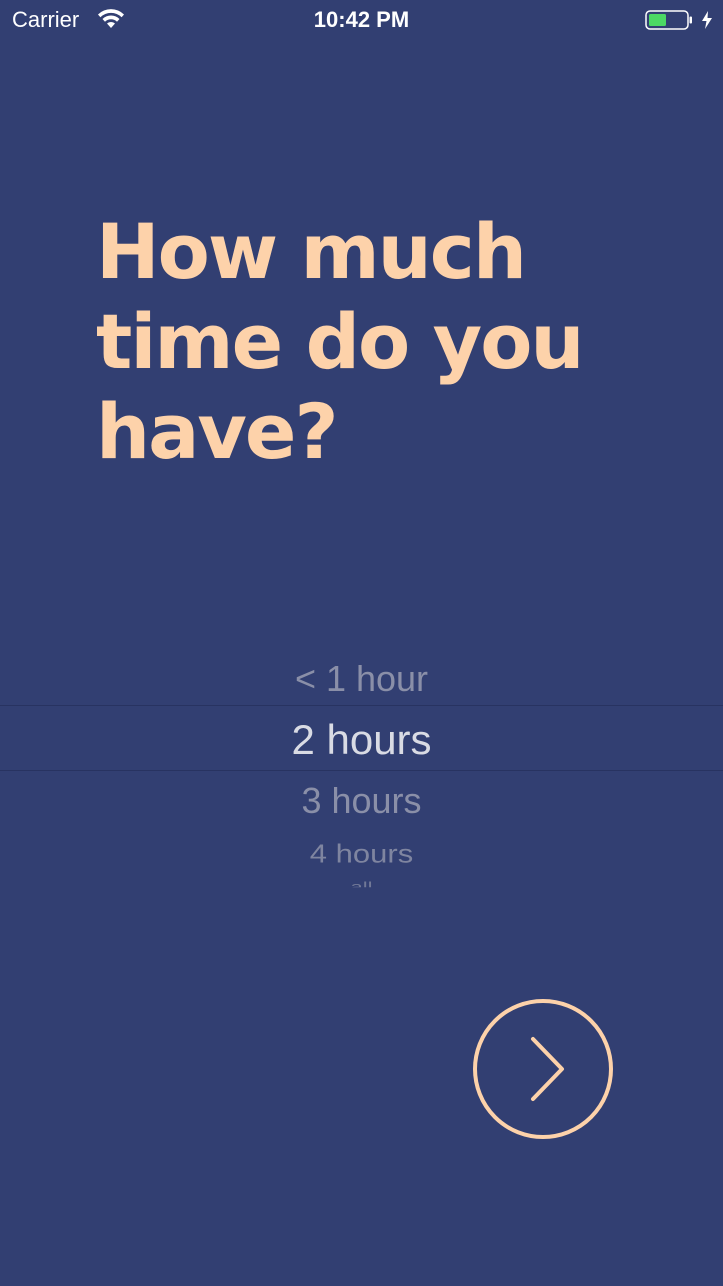 The height and width of the screenshot is (1286, 723). I want to click on picker-option: 4 hours, so click(361, 854).